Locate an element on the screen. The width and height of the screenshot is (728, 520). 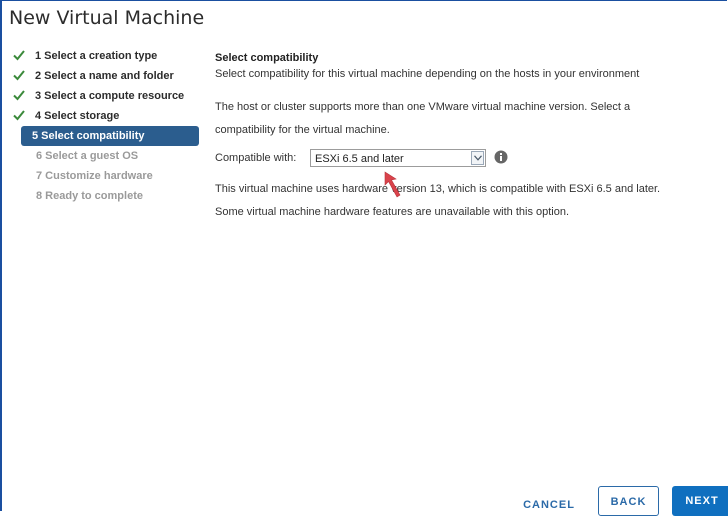
nav-step-4: 4 Select storage is located at coordinates (107, 116).